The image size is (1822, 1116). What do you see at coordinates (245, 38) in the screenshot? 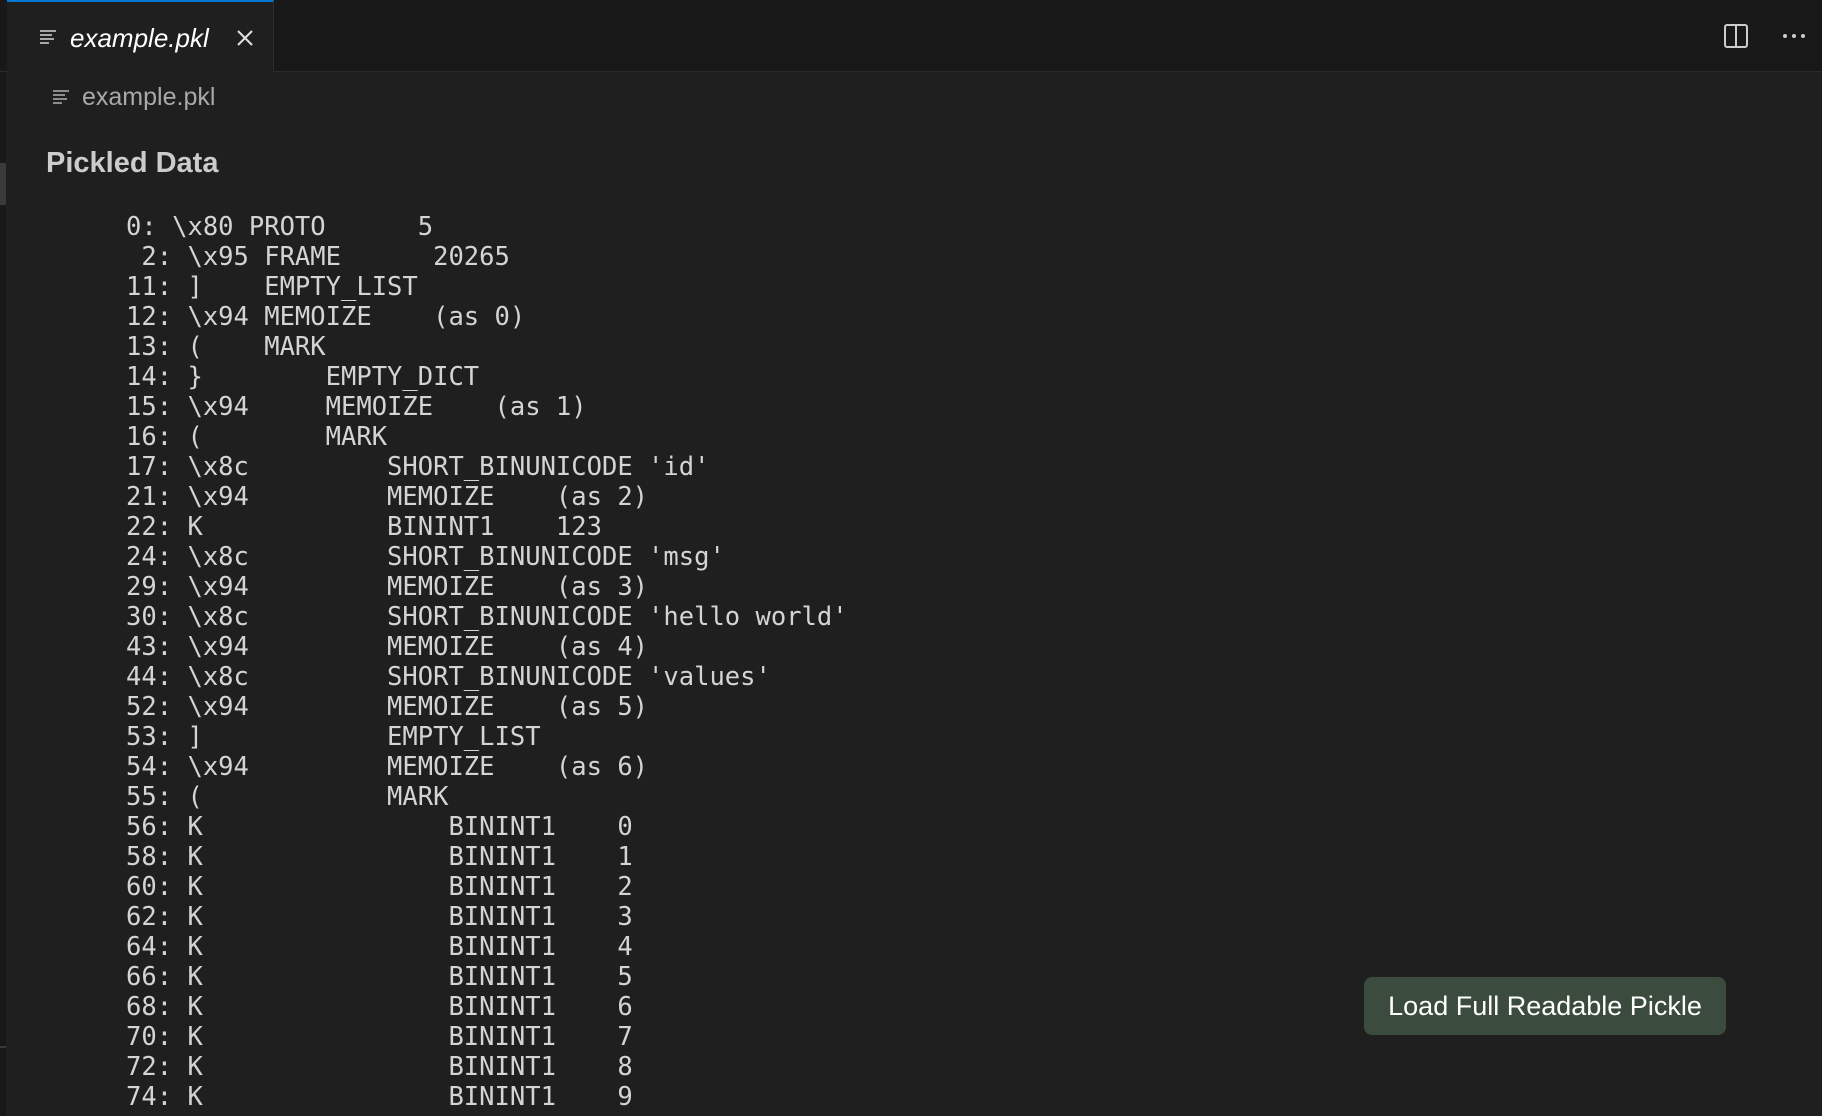
I see `close-icon` at bounding box center [245, 38].